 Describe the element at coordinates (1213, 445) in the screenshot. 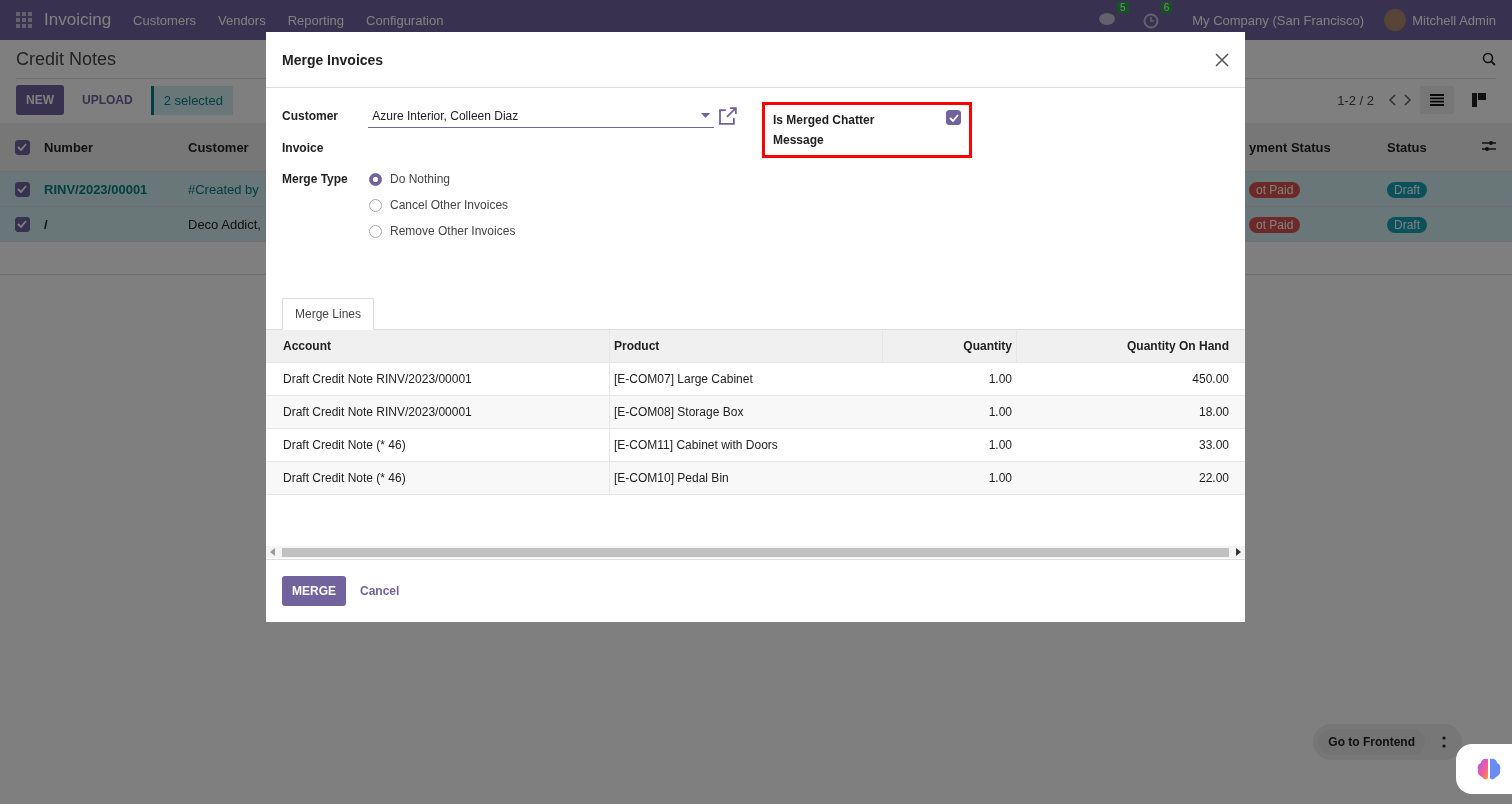

I see `table-cell-text: 33.00` at that location.